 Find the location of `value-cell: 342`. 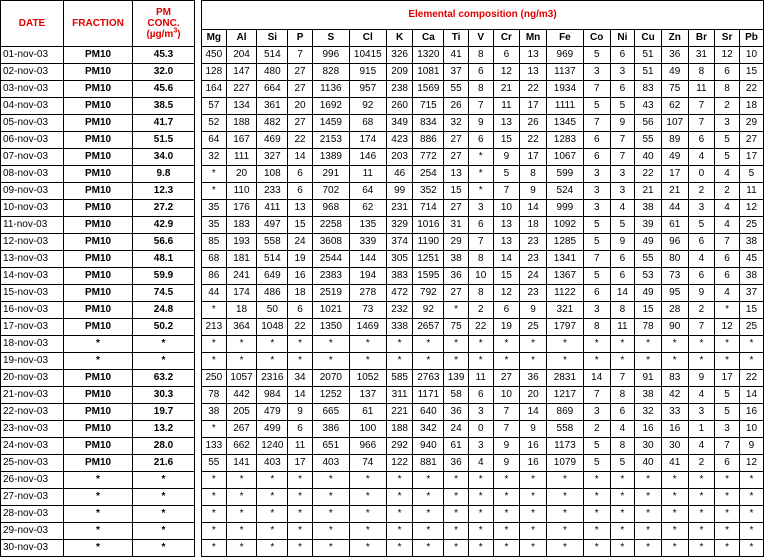

value-cell: 342 is located at coordinates (428, 429).